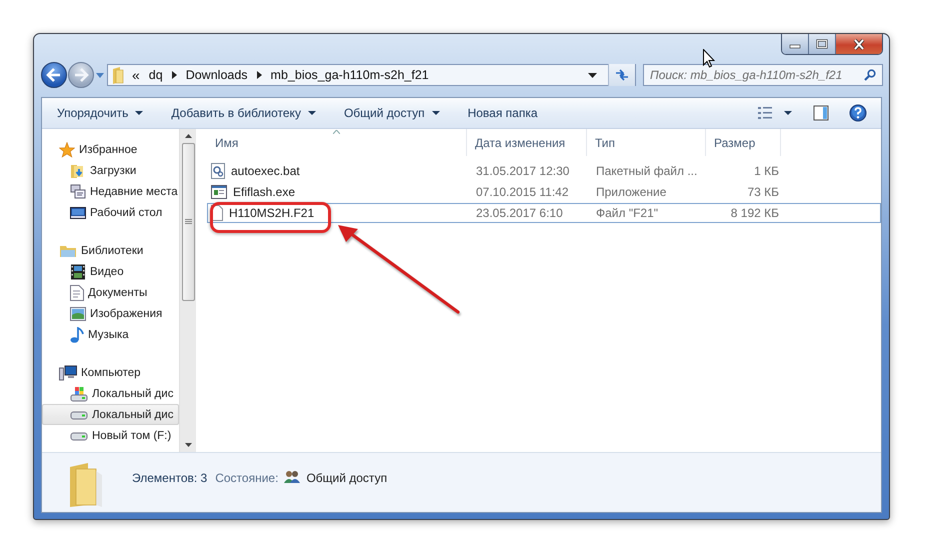  What do you see at coordinates (155, 75) in the screenshot?
I see `breadcrumb-item: dq` at bounding box center [155, 75].